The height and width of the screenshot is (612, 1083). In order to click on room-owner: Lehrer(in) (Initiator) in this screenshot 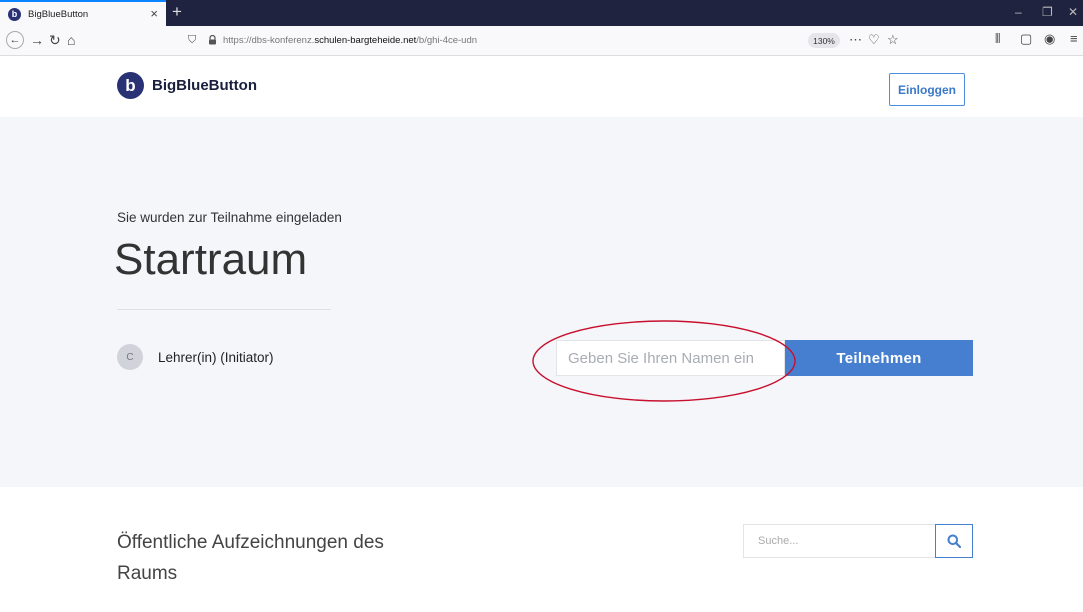, I will do `click(216, 357)`.